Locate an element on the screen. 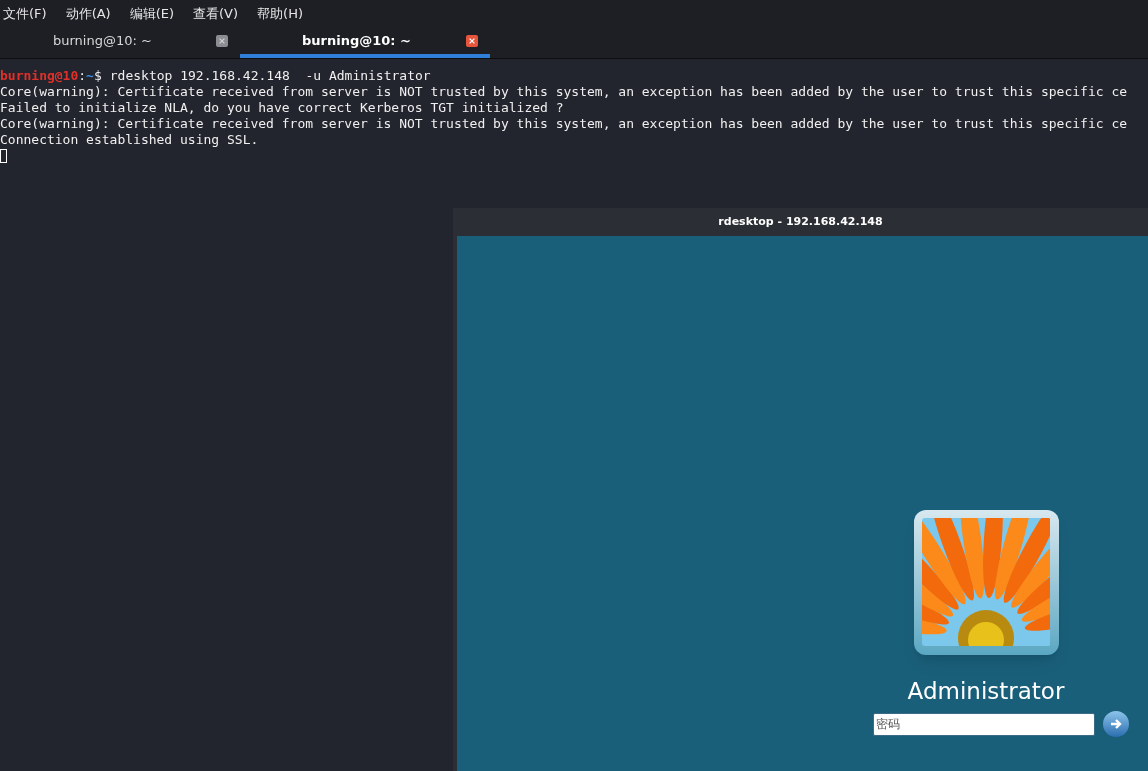  terminal-cursor is located at coordinates (3, 156).